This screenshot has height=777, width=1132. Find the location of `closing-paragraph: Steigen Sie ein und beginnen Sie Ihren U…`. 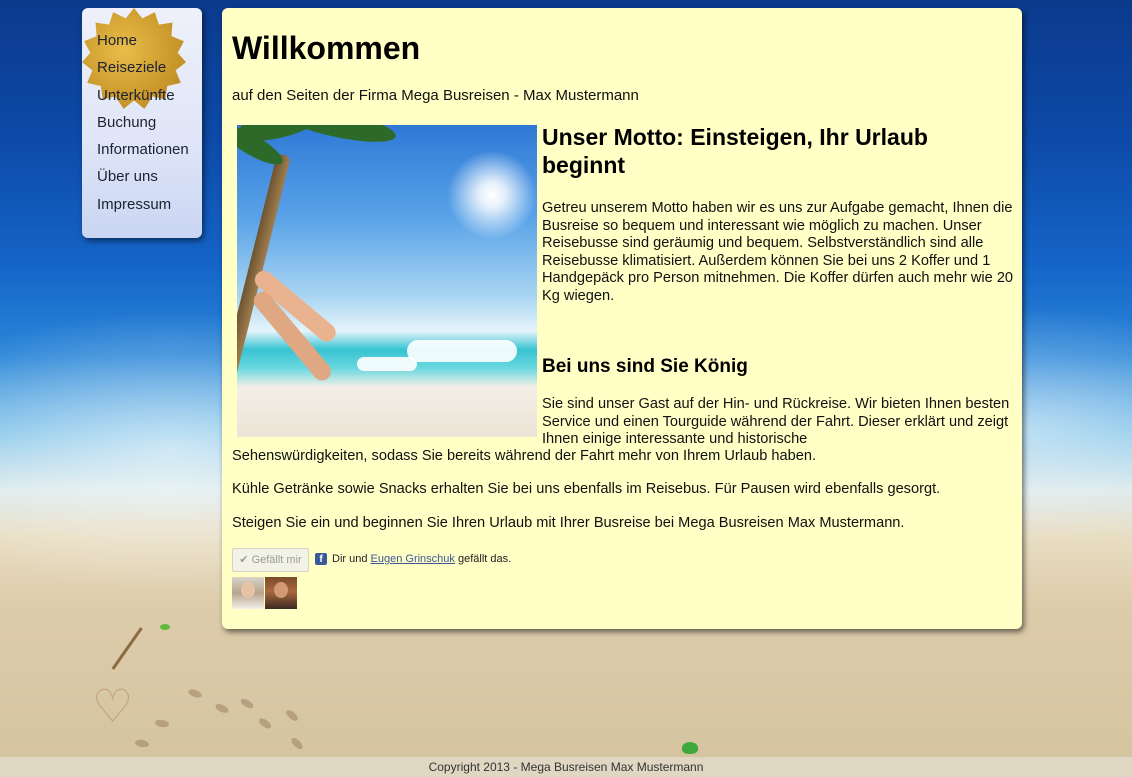

closing-paragraph: Steigen Sie ein und beginnen Sie Ihren U… is located at coordinates (568, 523).